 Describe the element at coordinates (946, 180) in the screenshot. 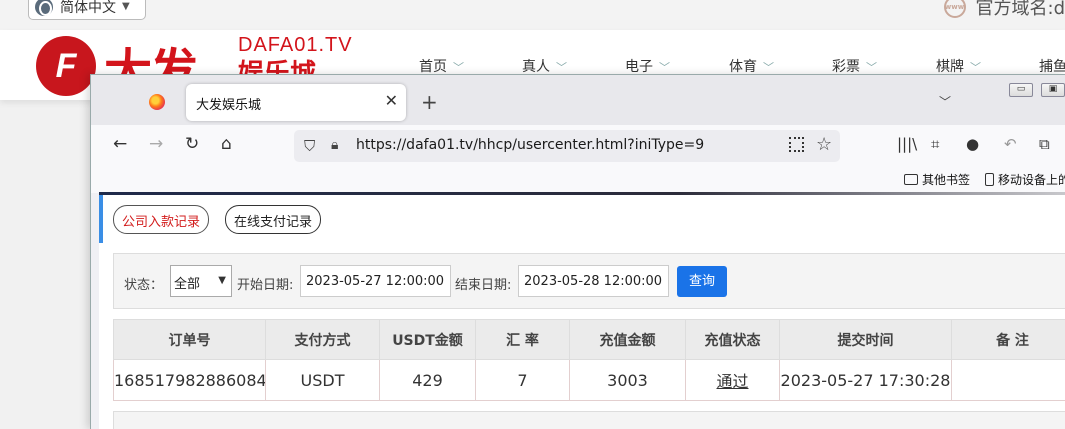

I see `bookmark-label: 其他书签` at that location.